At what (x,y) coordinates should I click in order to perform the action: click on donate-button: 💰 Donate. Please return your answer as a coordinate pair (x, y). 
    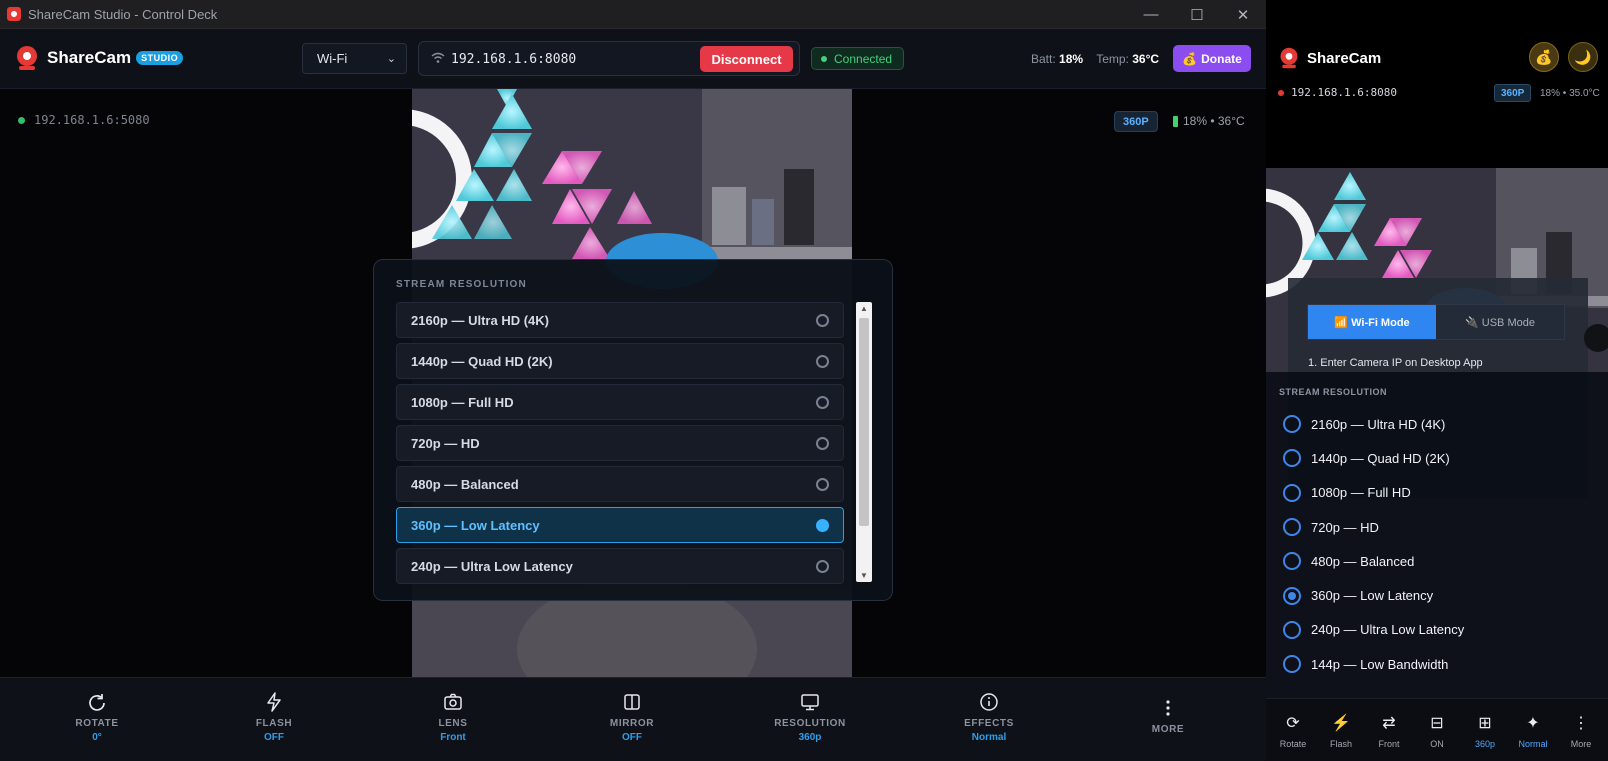
    Looking at the image, I should click on (1212, 58).